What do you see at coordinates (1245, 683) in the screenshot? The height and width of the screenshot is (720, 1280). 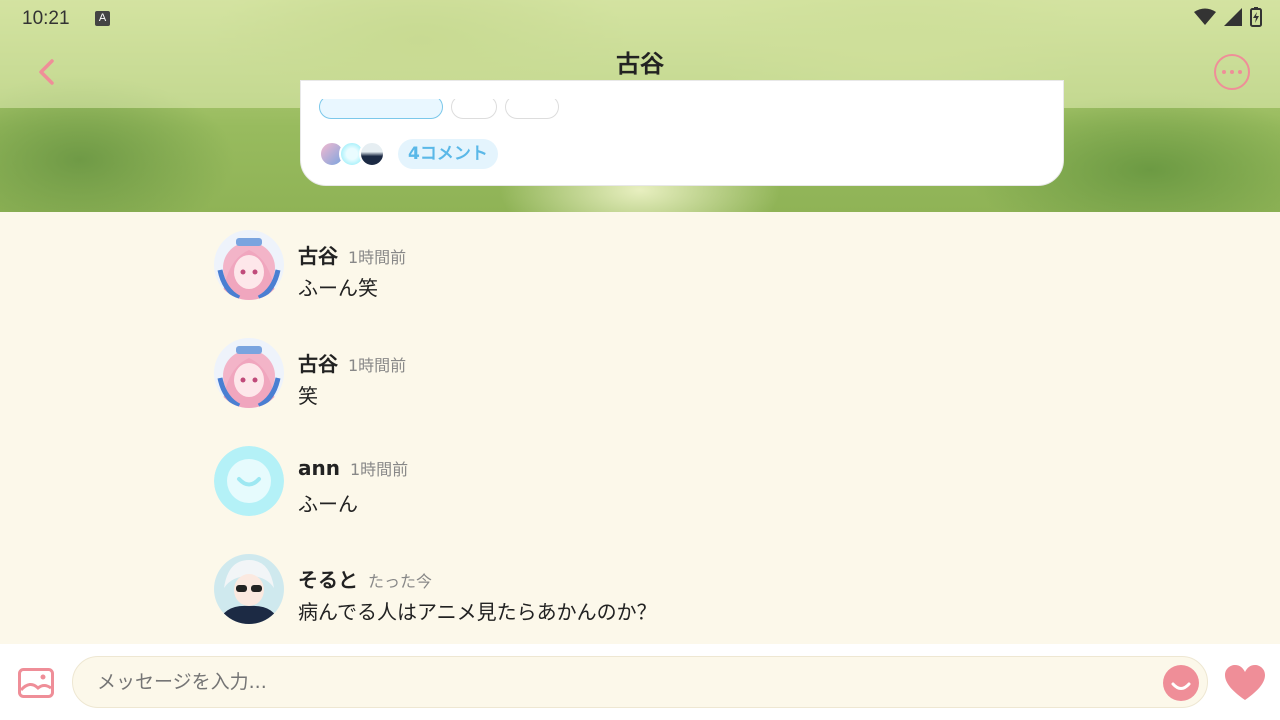 I see `heart-icon` at bounding box center [1245, 683].